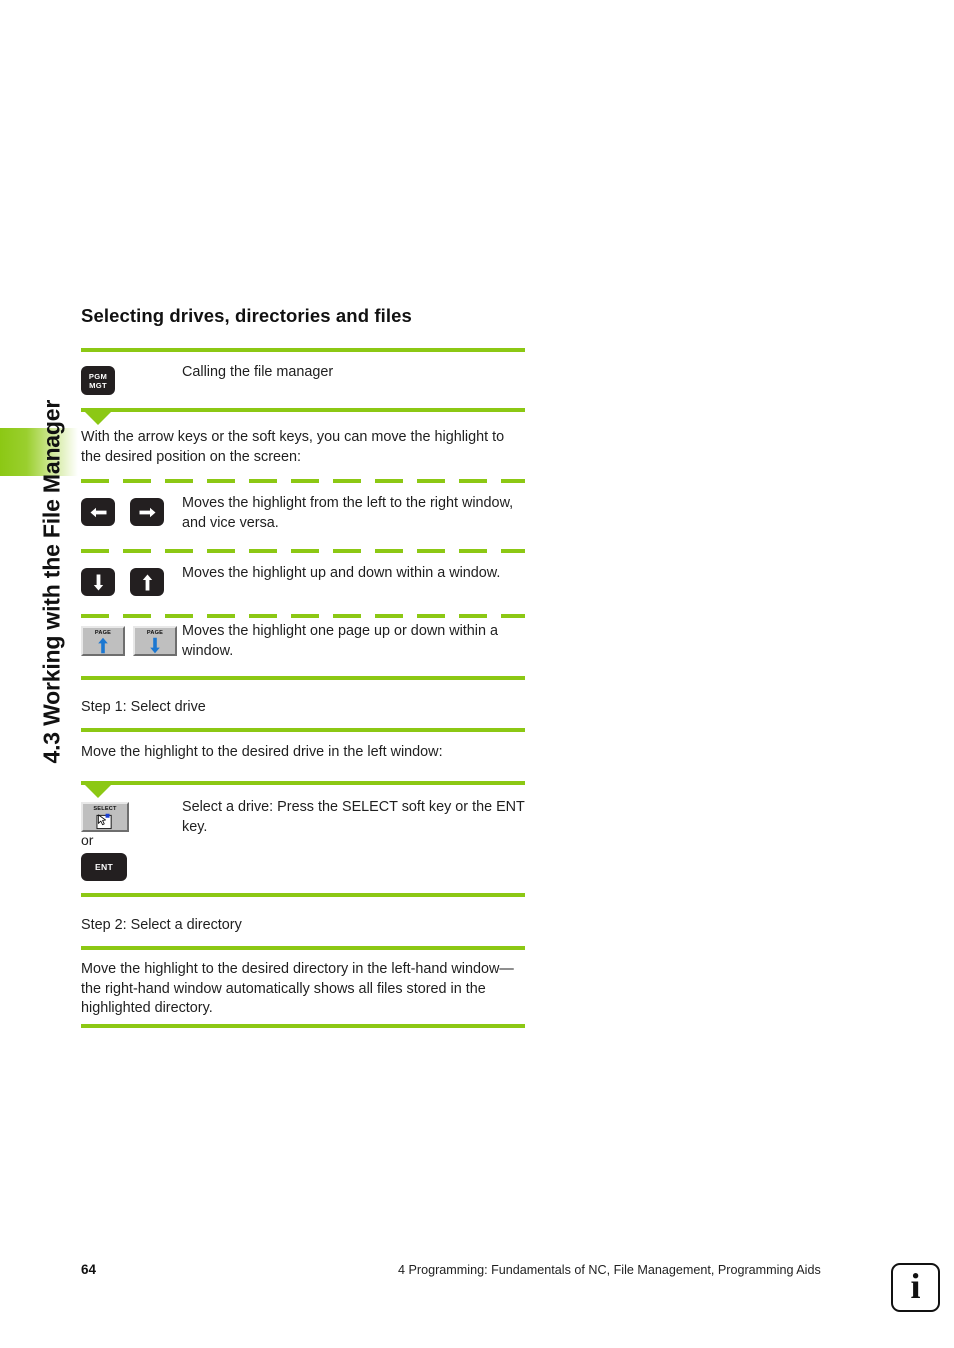 The width and height of the screenshot is (954, 1348). I want to click on page-down-key-label: PAGE, so click(155, 633).